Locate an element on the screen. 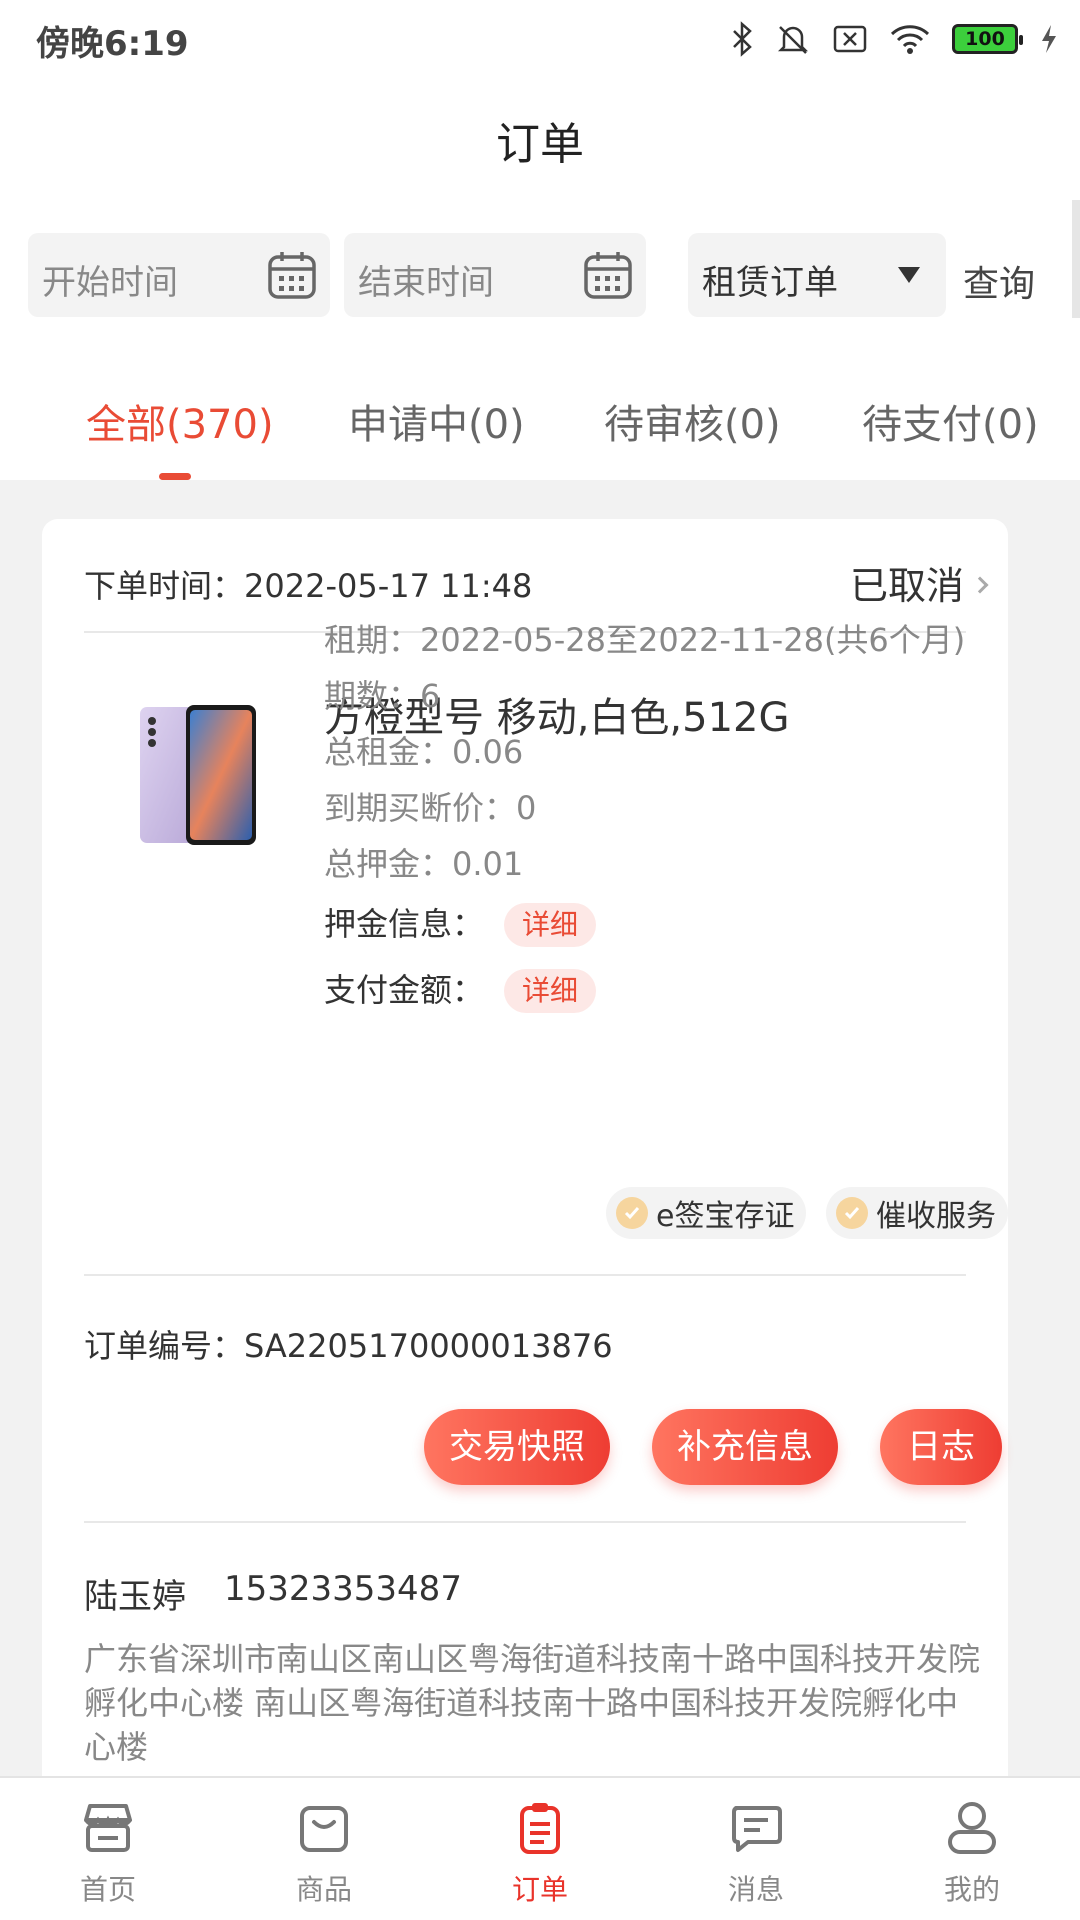 The image size is (1080, 1920). rental-period: 租期：2022-05-28至2022-11-28(共6个月) is located at coordinates (645, 640).